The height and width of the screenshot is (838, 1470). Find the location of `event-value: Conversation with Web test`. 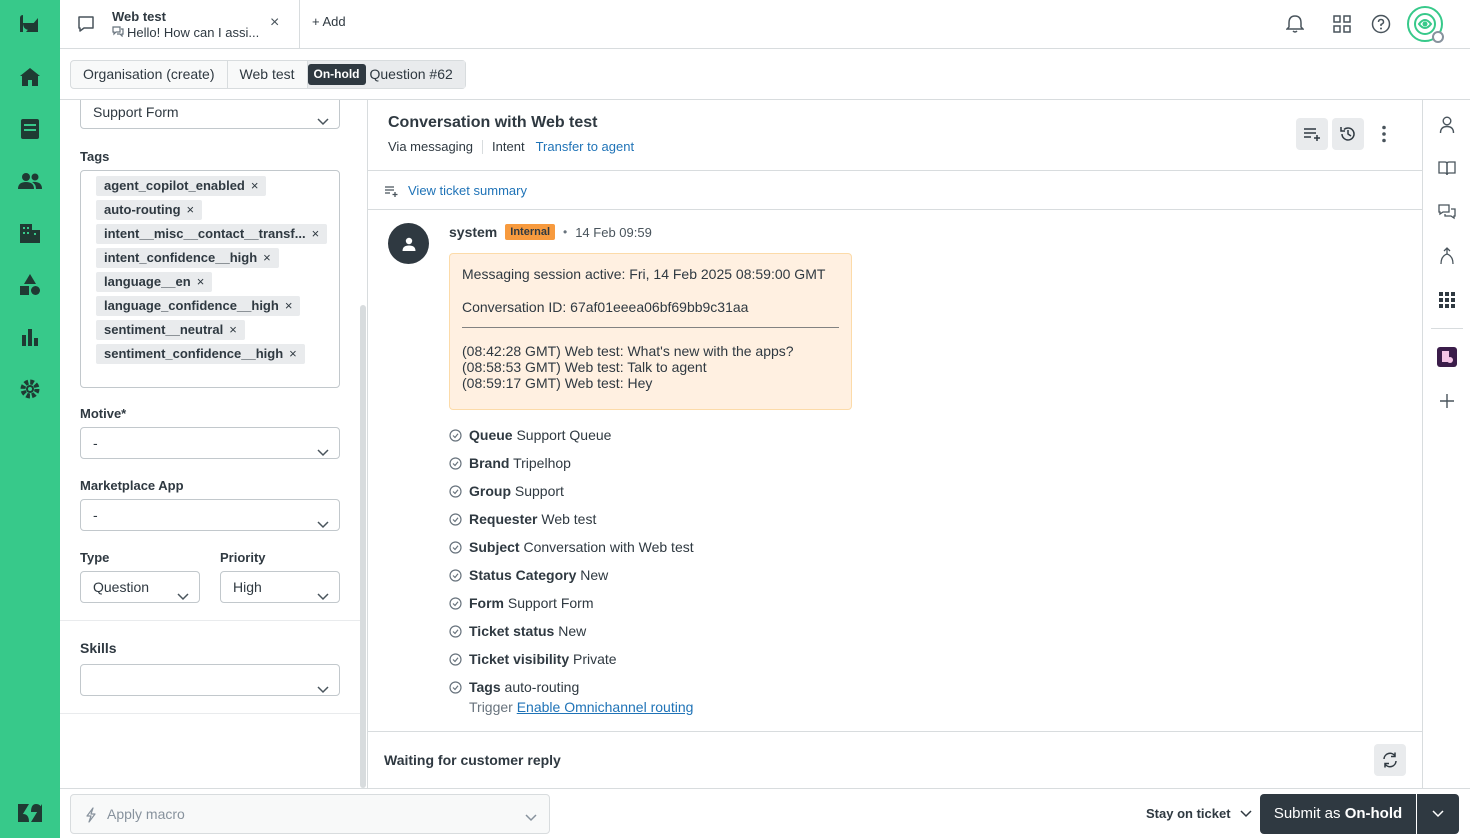

event-value: Conversation with Web test is located at coordinates (608, 547).